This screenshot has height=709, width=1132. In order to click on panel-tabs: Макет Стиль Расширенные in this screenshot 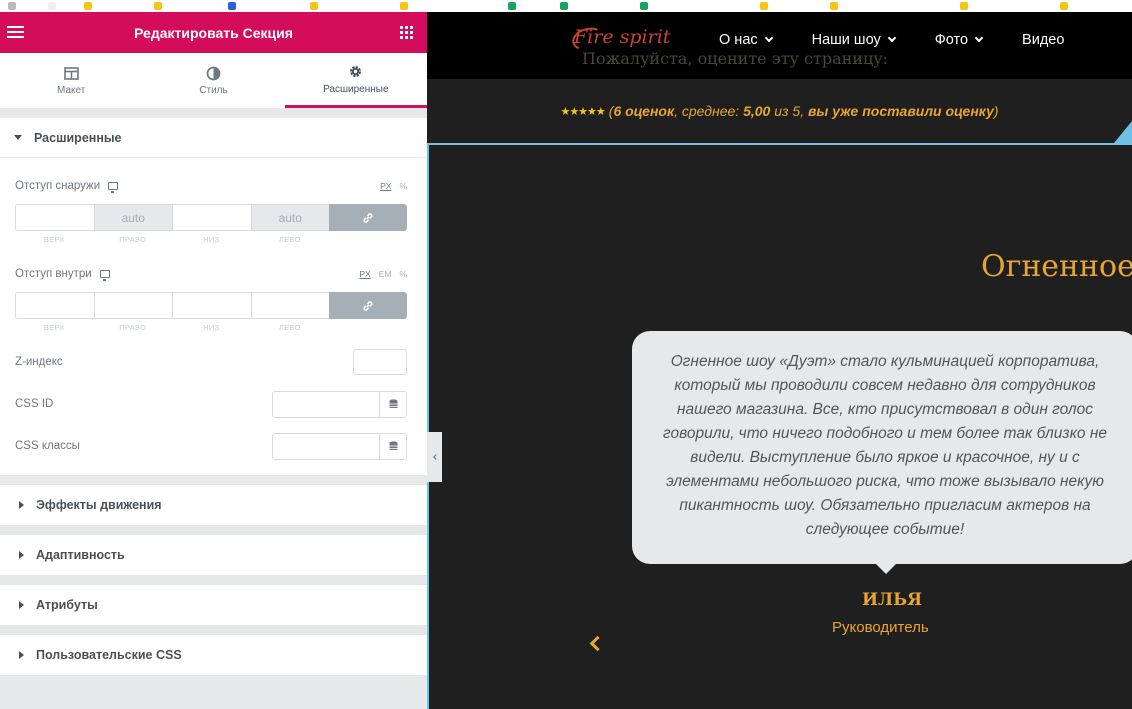, I will do `click(213, 80)`.